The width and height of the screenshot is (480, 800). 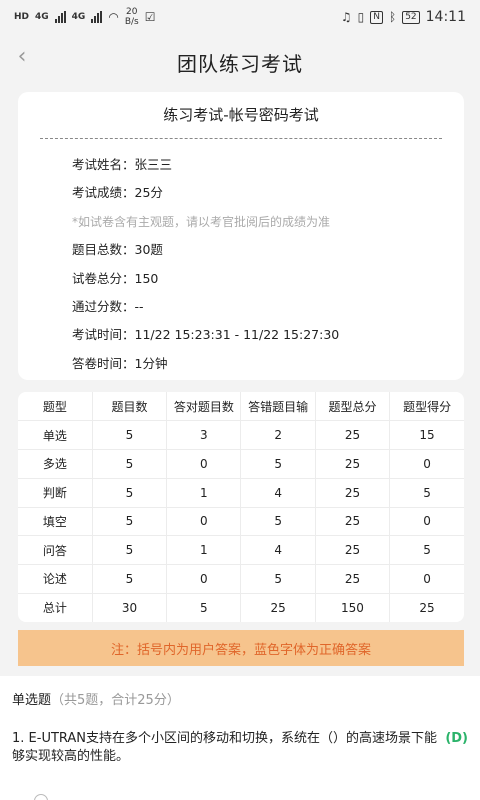 I want to click on chevron-left-icon: ‹, so click(x=22, y=56).